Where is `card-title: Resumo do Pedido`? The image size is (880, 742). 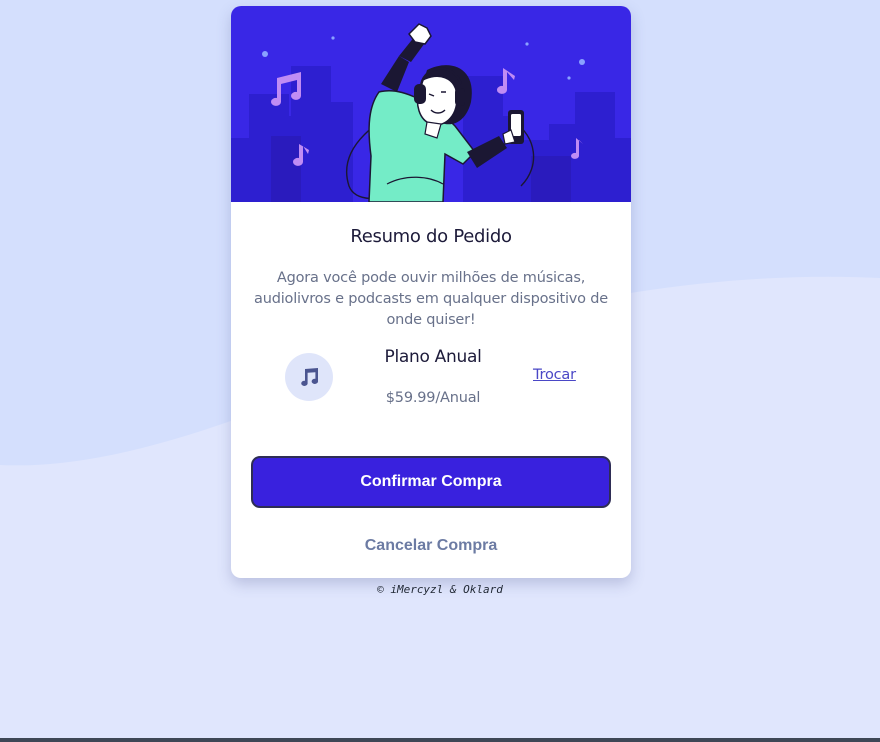
card-title: Resumo do Pedido is located at coordinates (431, 236).